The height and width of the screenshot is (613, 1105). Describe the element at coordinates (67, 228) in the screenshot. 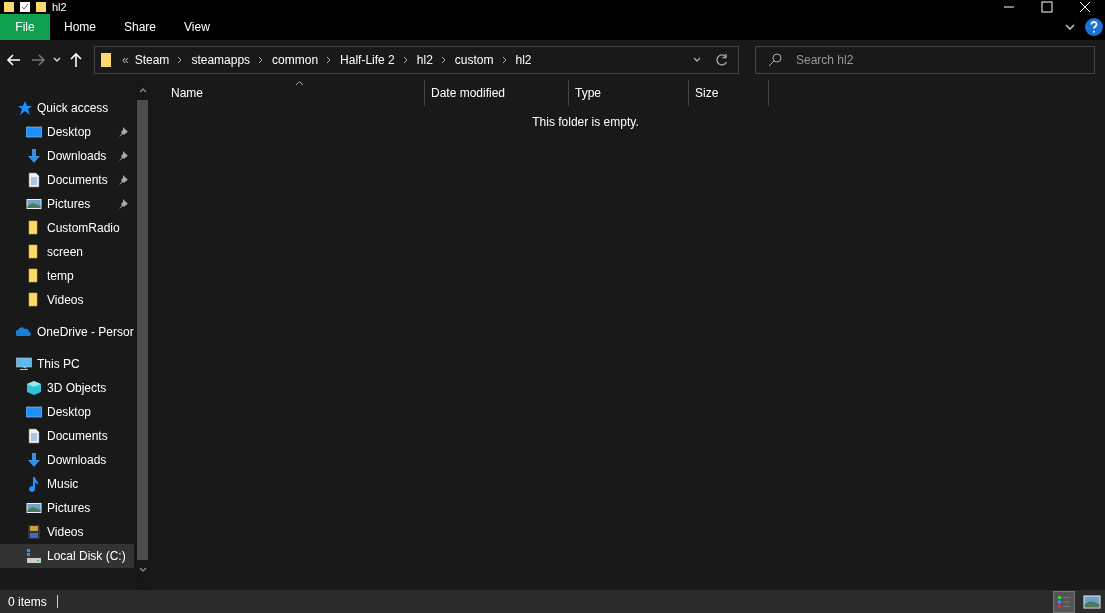

I see `sidebar-item: CustomRadio` at that location.